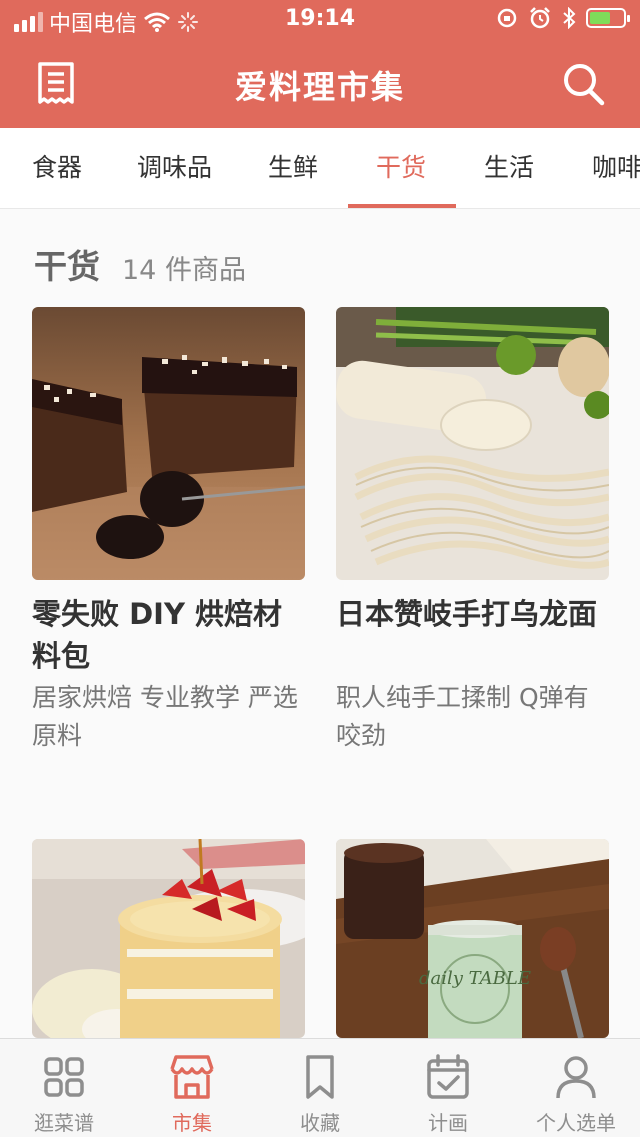  Describe the element at coordinates (507, 18) in the screenshot. I see `rotation-lock-icon` at that location.